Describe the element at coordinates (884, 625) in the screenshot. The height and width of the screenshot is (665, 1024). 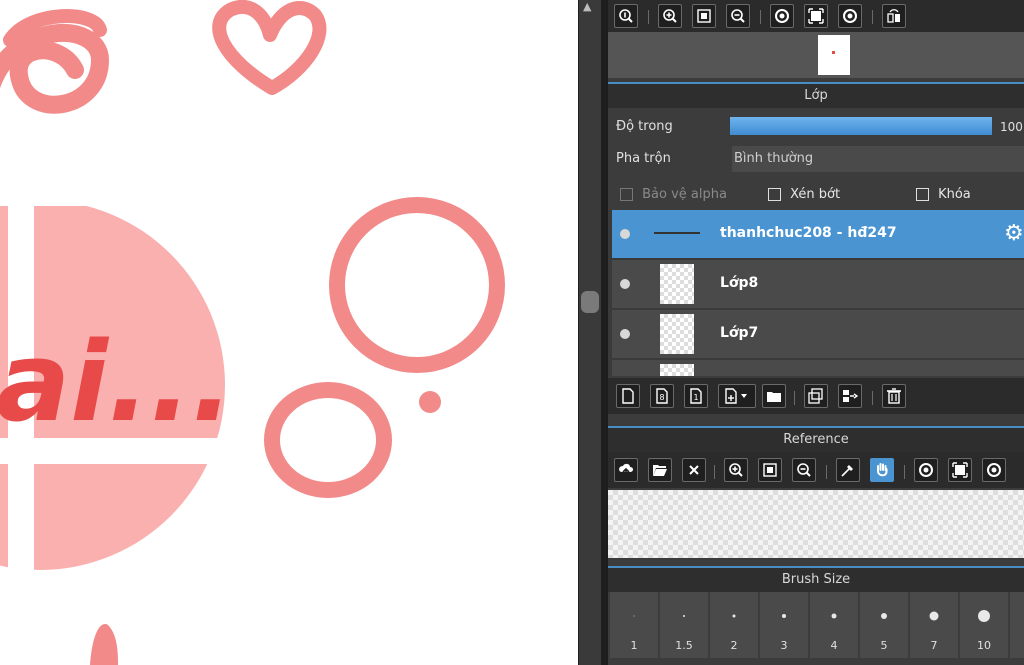
I see `brush-size-option: 5` at that location.